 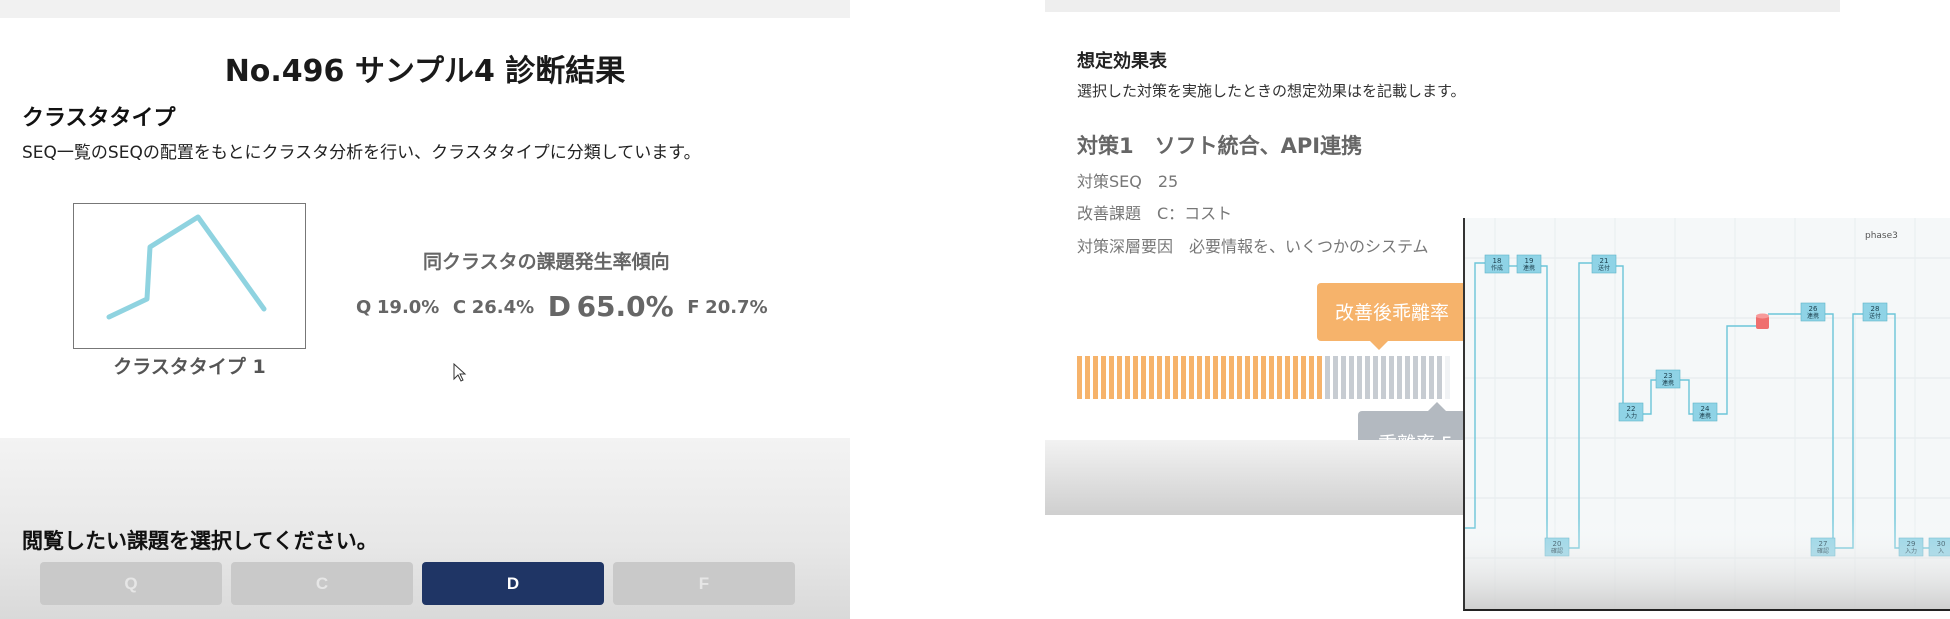 I want to click on flow-node-24: 24連携, so click(x=1705, y=412).